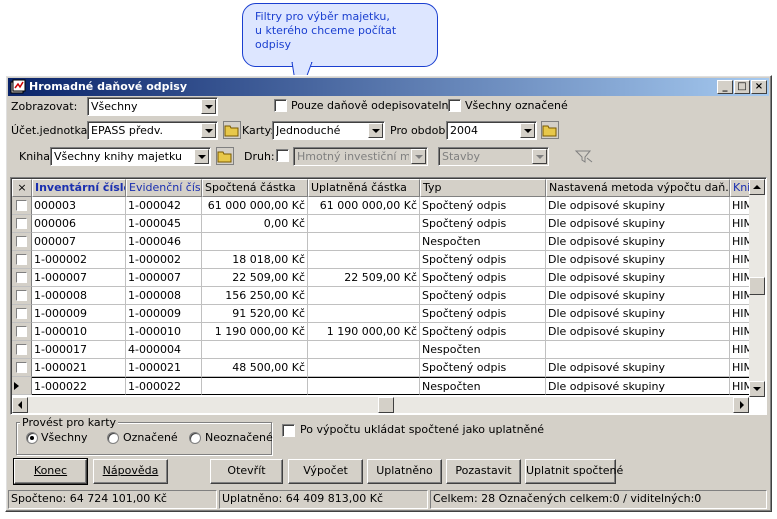 The height and width of the screenshot is (519, 777). What do you see at coordinates (79, 386) in the screenshot?
I see `col-inventarni-cislo-cell: 1-000022` at bounding box center [79, 386].